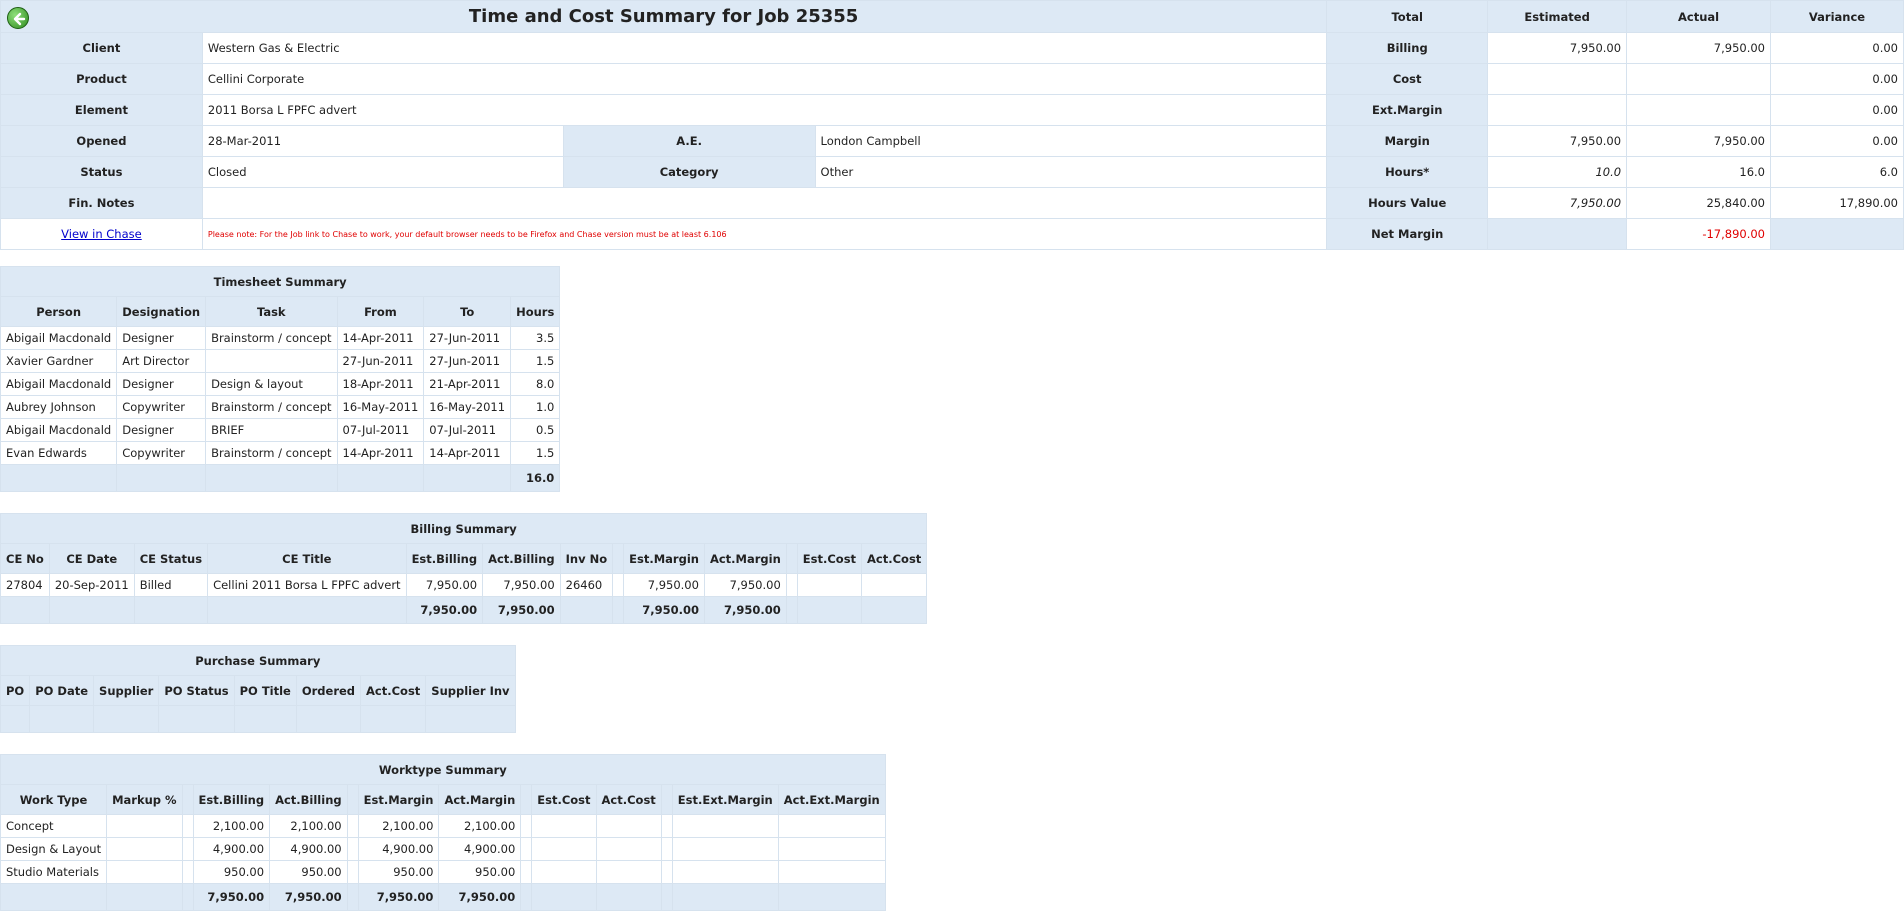  I want to click on billing-variance: 0.00, so click(1837, 48).